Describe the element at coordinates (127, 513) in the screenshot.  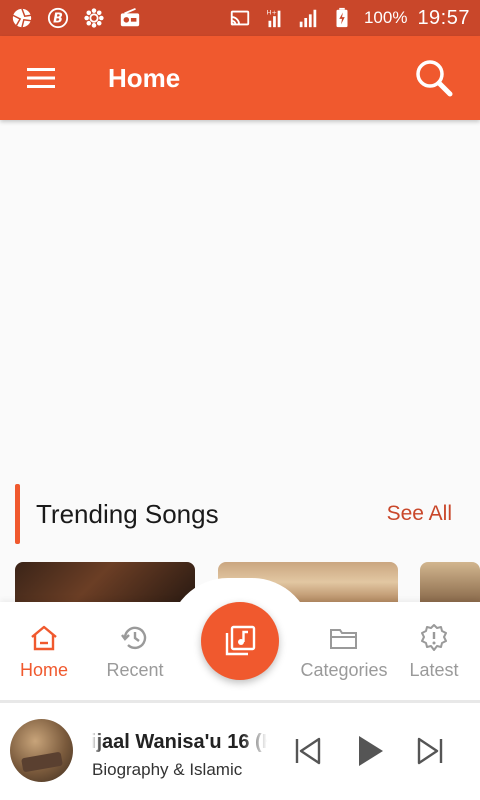
I see `trending-title: Trending Songs` at that location.